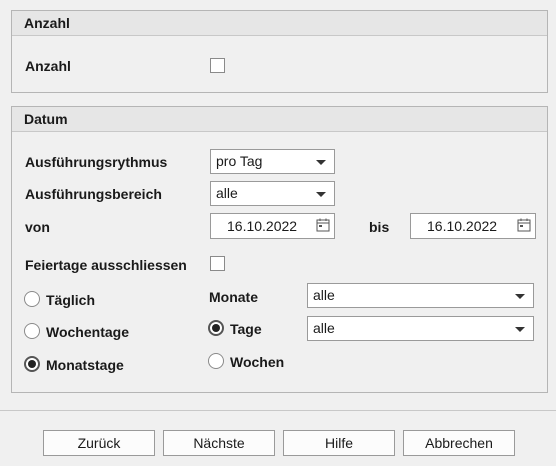 This screenshot has width=556, height=466. Describe the element at coordinates (272, 193) in the screenshot. I see `bereich-dropdown: alle` at that location.